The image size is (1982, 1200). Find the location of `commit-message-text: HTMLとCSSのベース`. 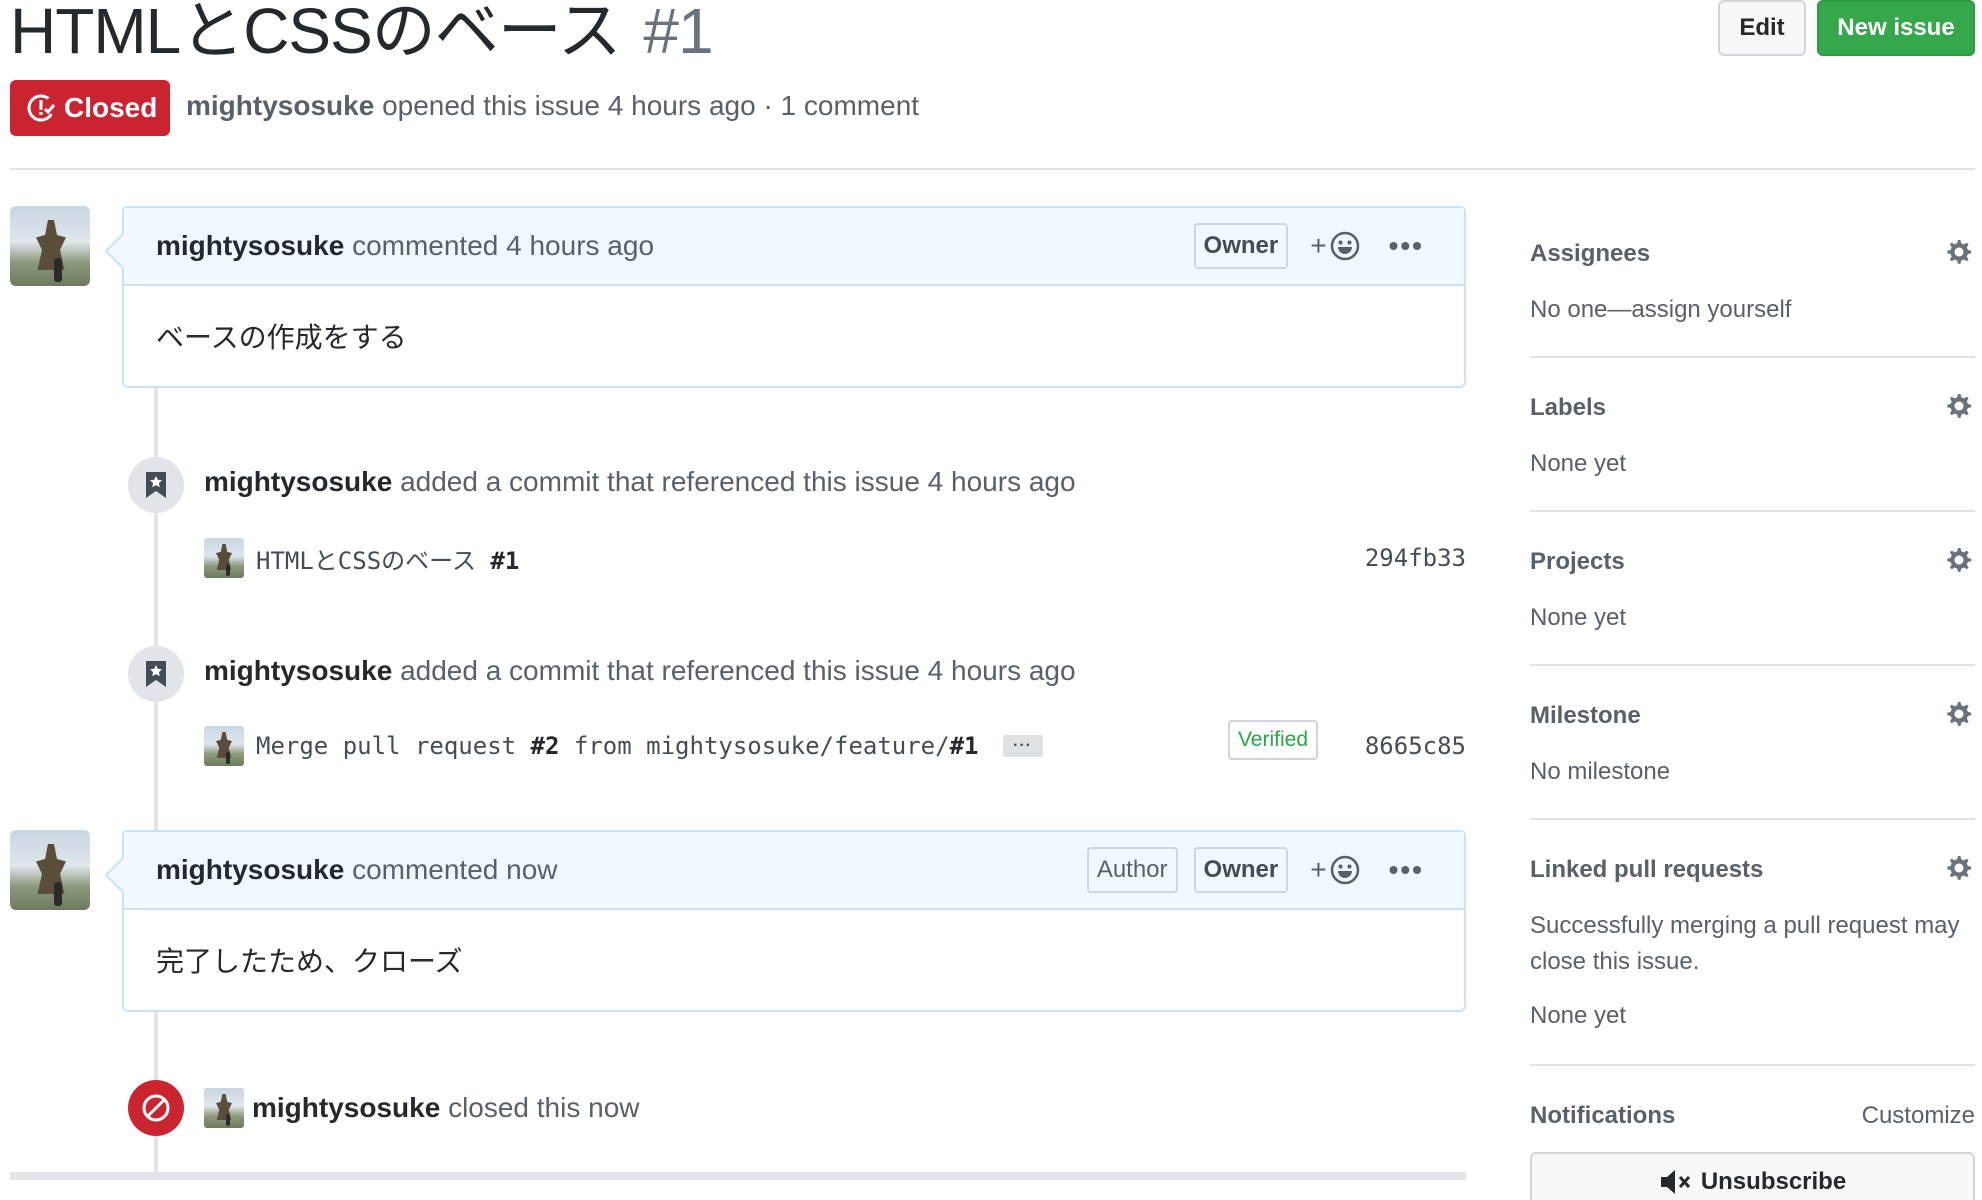

commit-message-text: HTMLとCSSのベース is located at coordinates (373, 560).